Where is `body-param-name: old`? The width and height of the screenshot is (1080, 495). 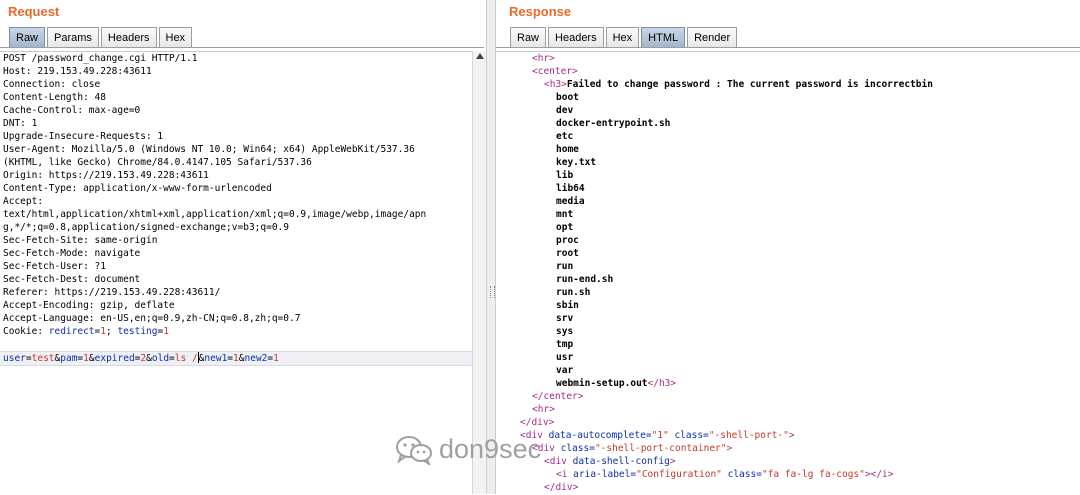 body-param-name: old is located at coordinates (160, 358).